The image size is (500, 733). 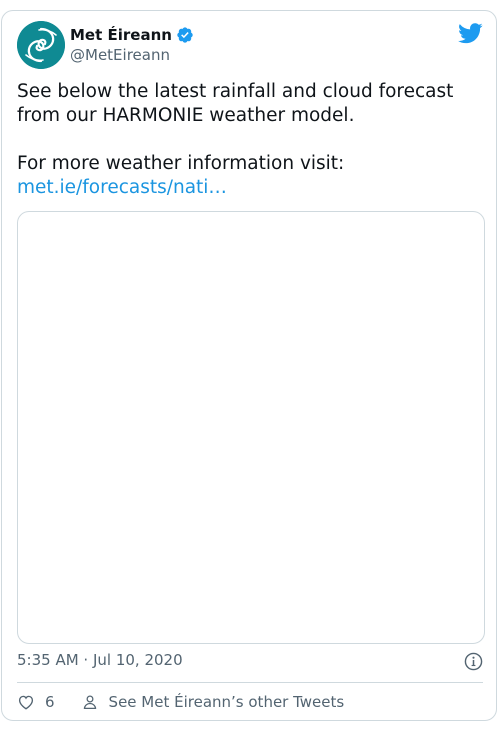 What do you see at coordinates (181, 163) in the screenshot?
I see `tweet-text-line2: For more weather information visit:` at bounding box center [181, 163].